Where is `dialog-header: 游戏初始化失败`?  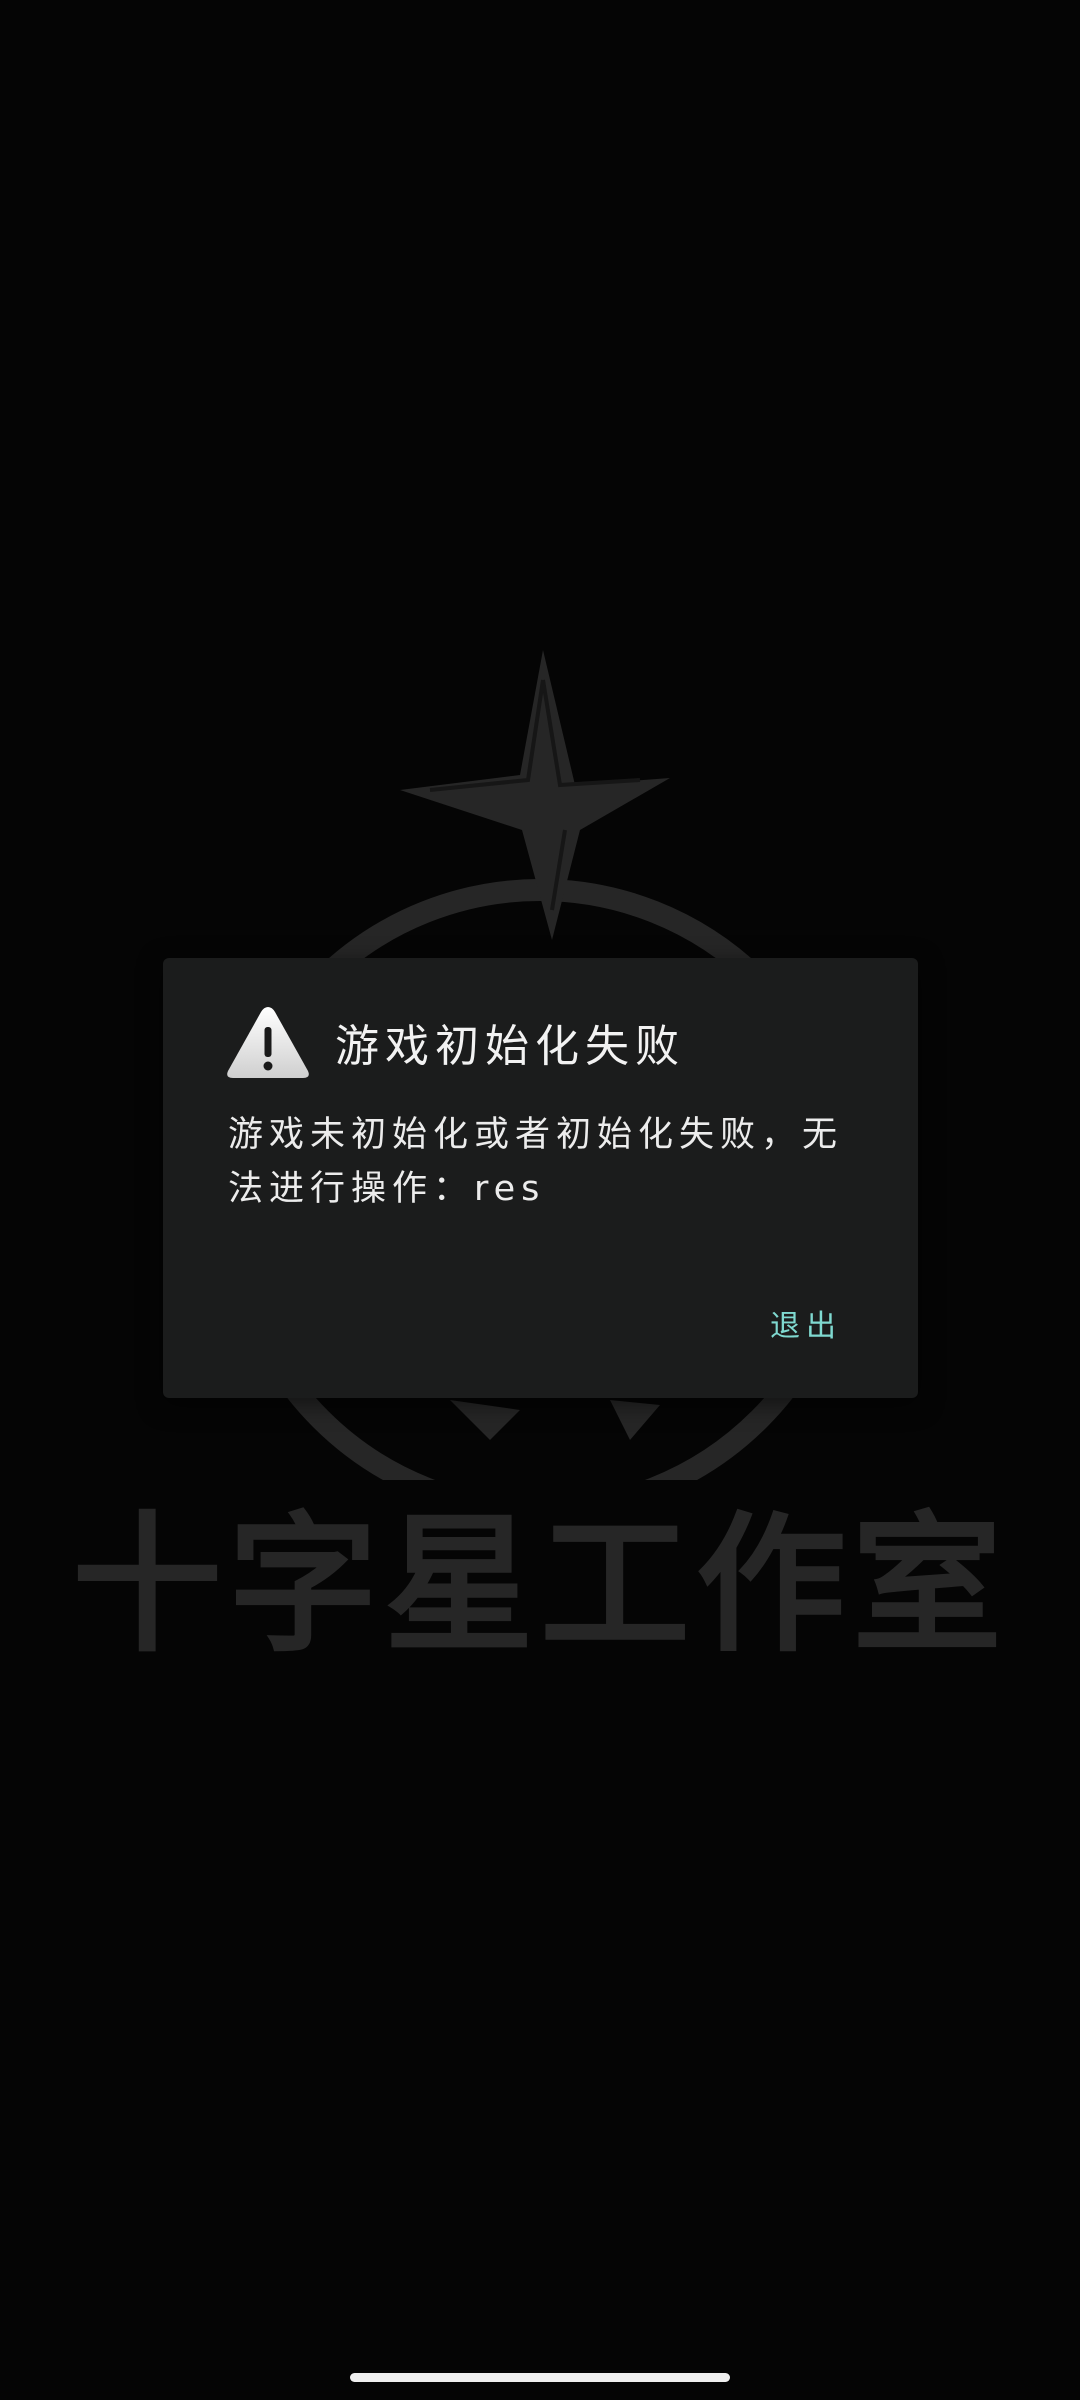
dialog-header: 游戏初始化失败 is located at coordinates (455, 1042).